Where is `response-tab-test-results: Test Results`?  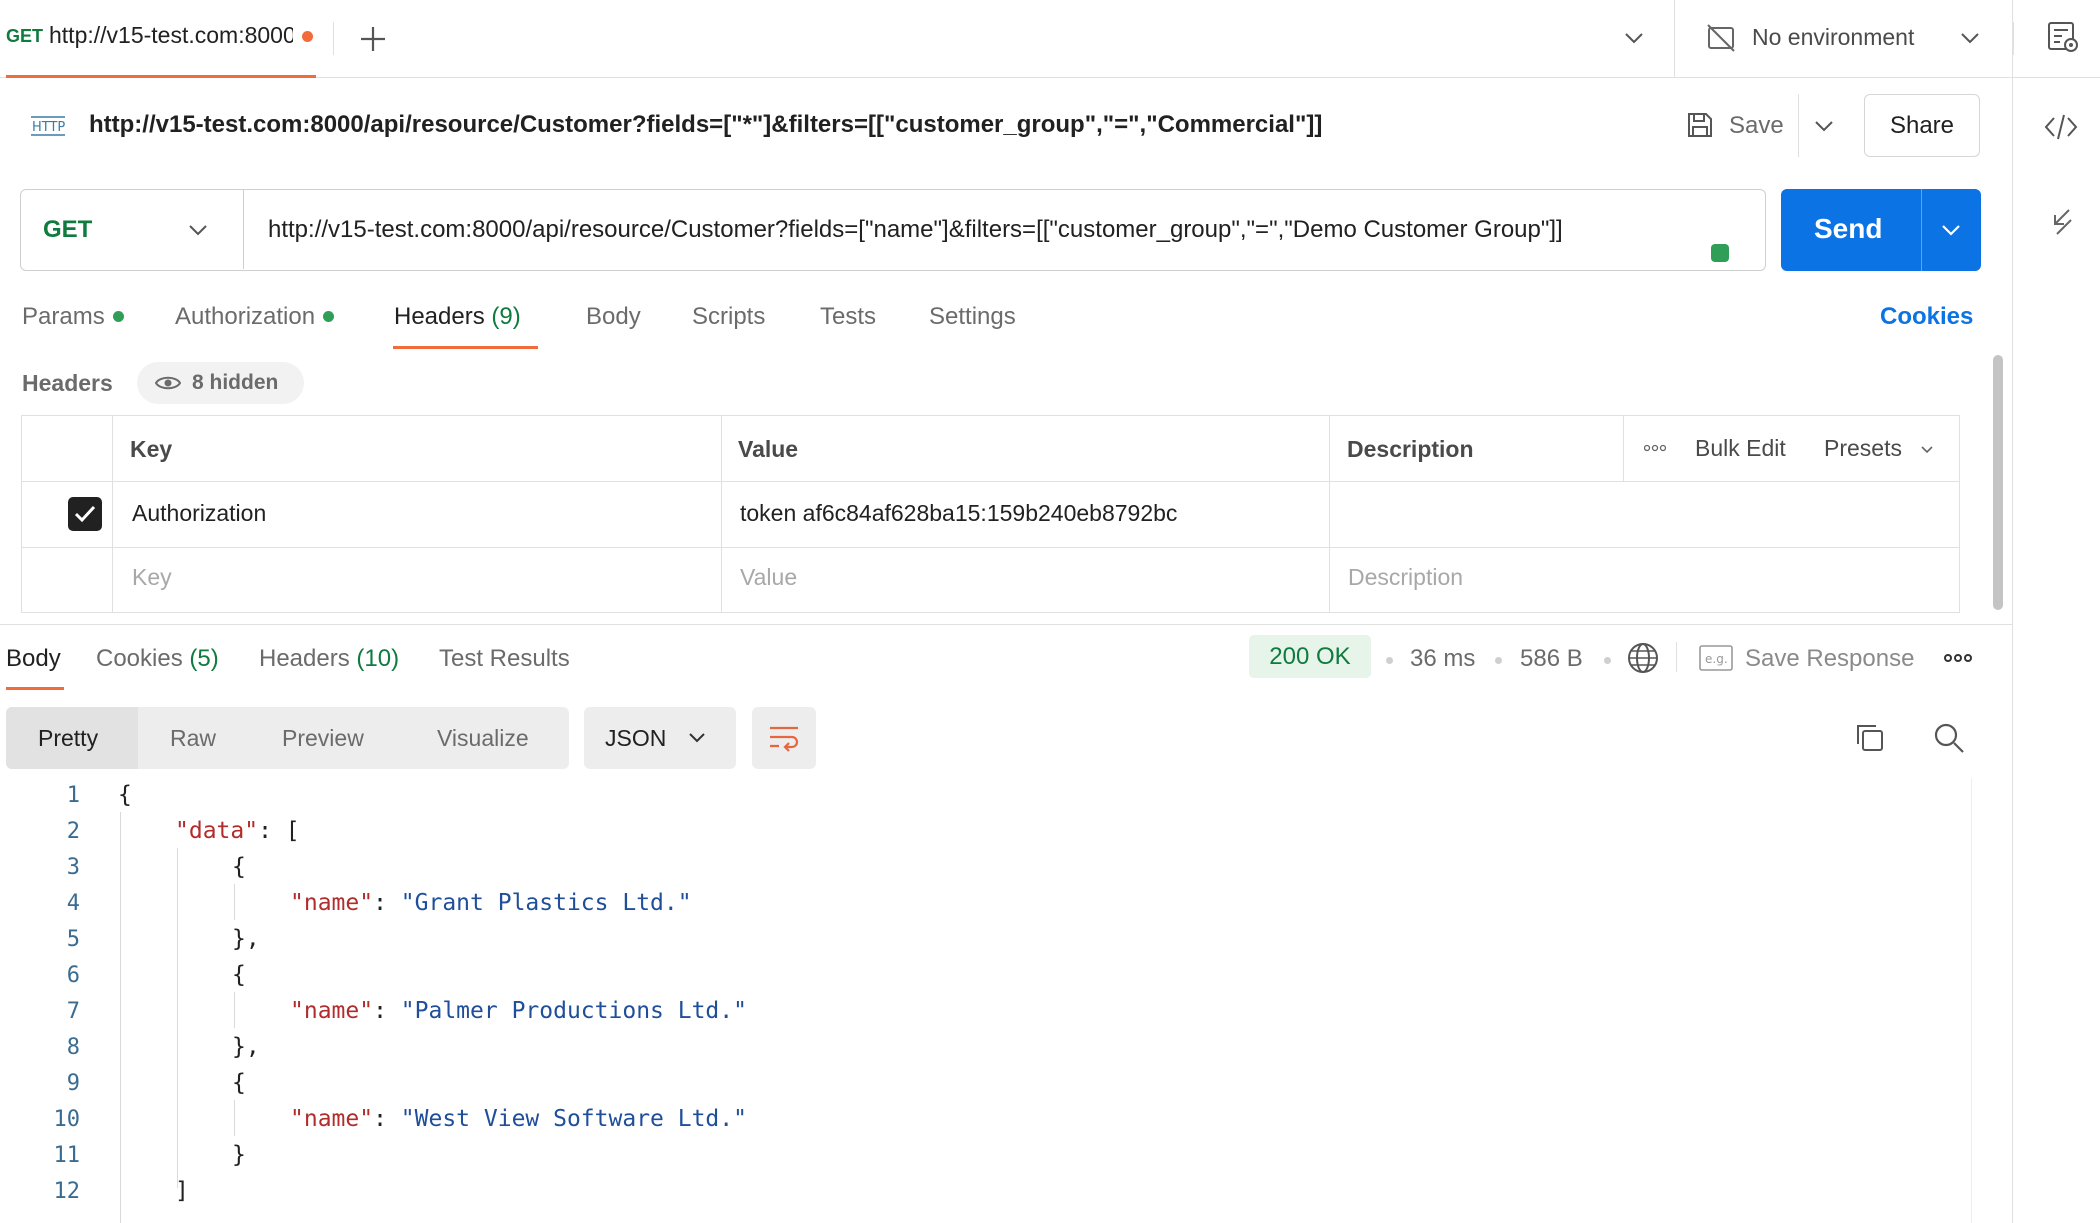 response-tab-test-results: Test Results is located at coordinates (504, 659).